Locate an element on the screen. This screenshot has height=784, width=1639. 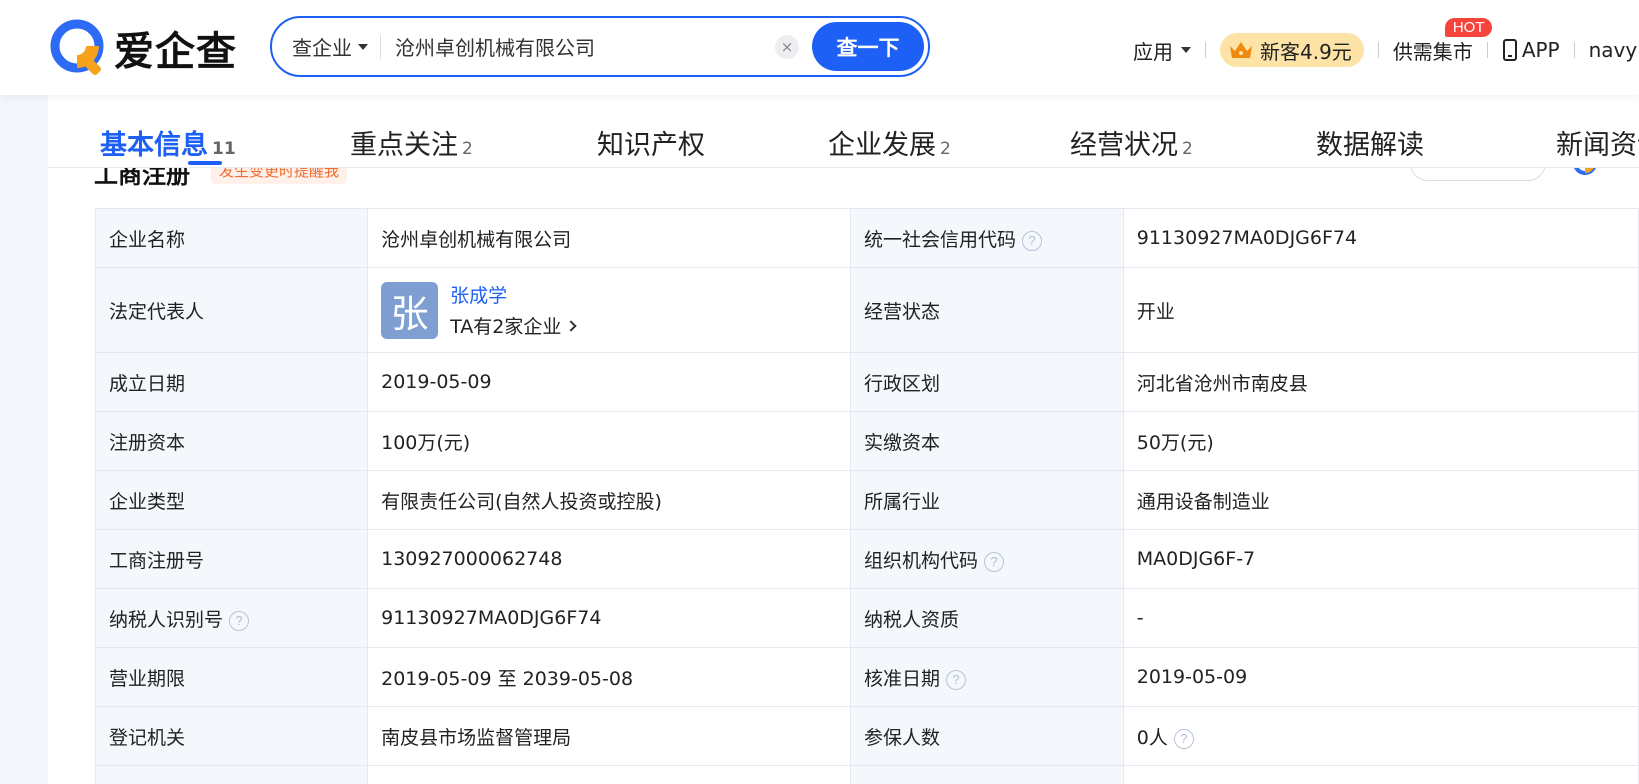
table-row: 企业类型 有限责任公司(自然人投资或控股) 所属行业 通用设备制造业 is located at coordinates (866, 500).